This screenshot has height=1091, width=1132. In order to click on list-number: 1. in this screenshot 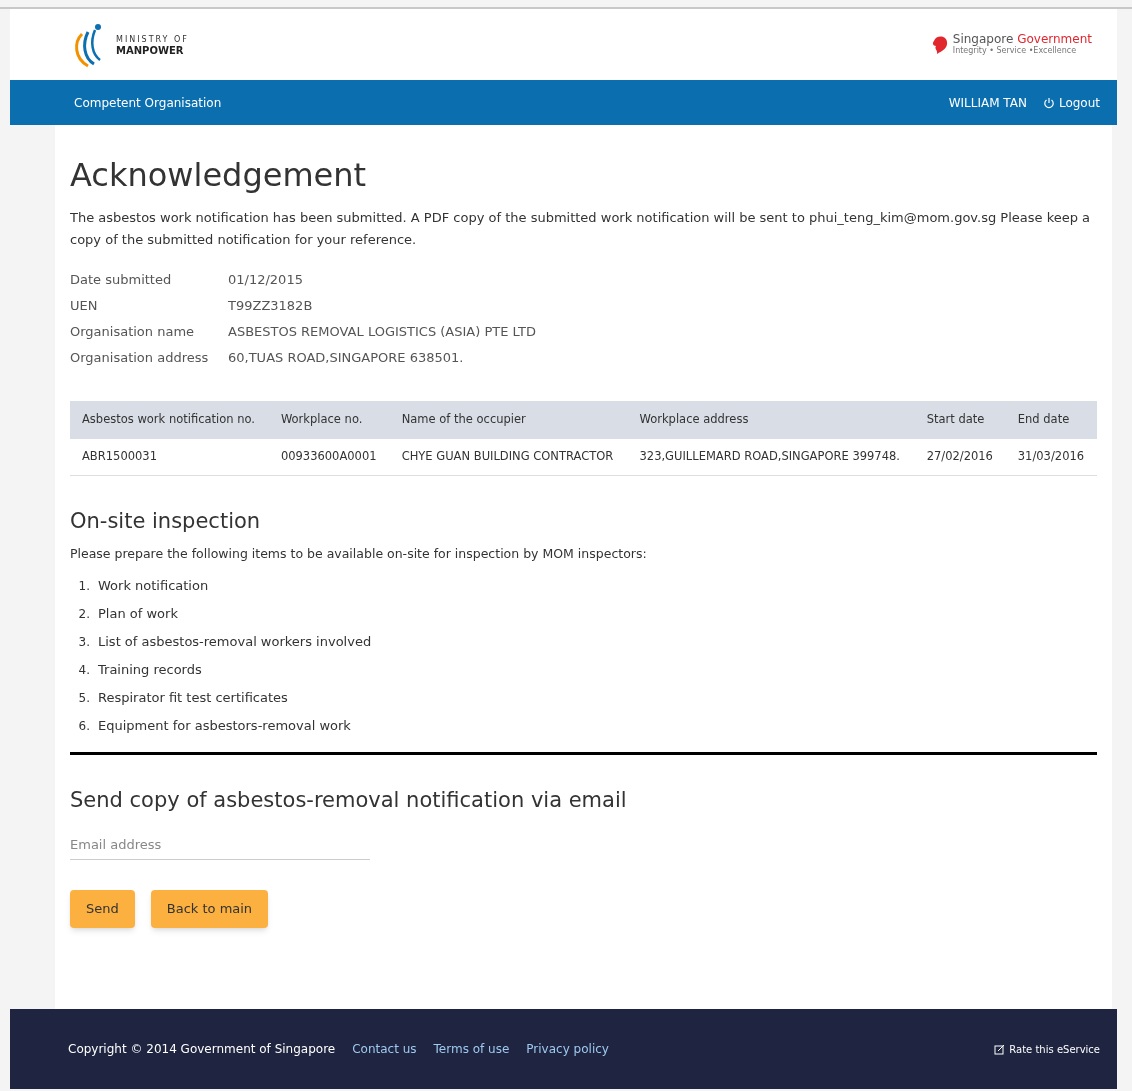, I will do `click(84, 586)`.